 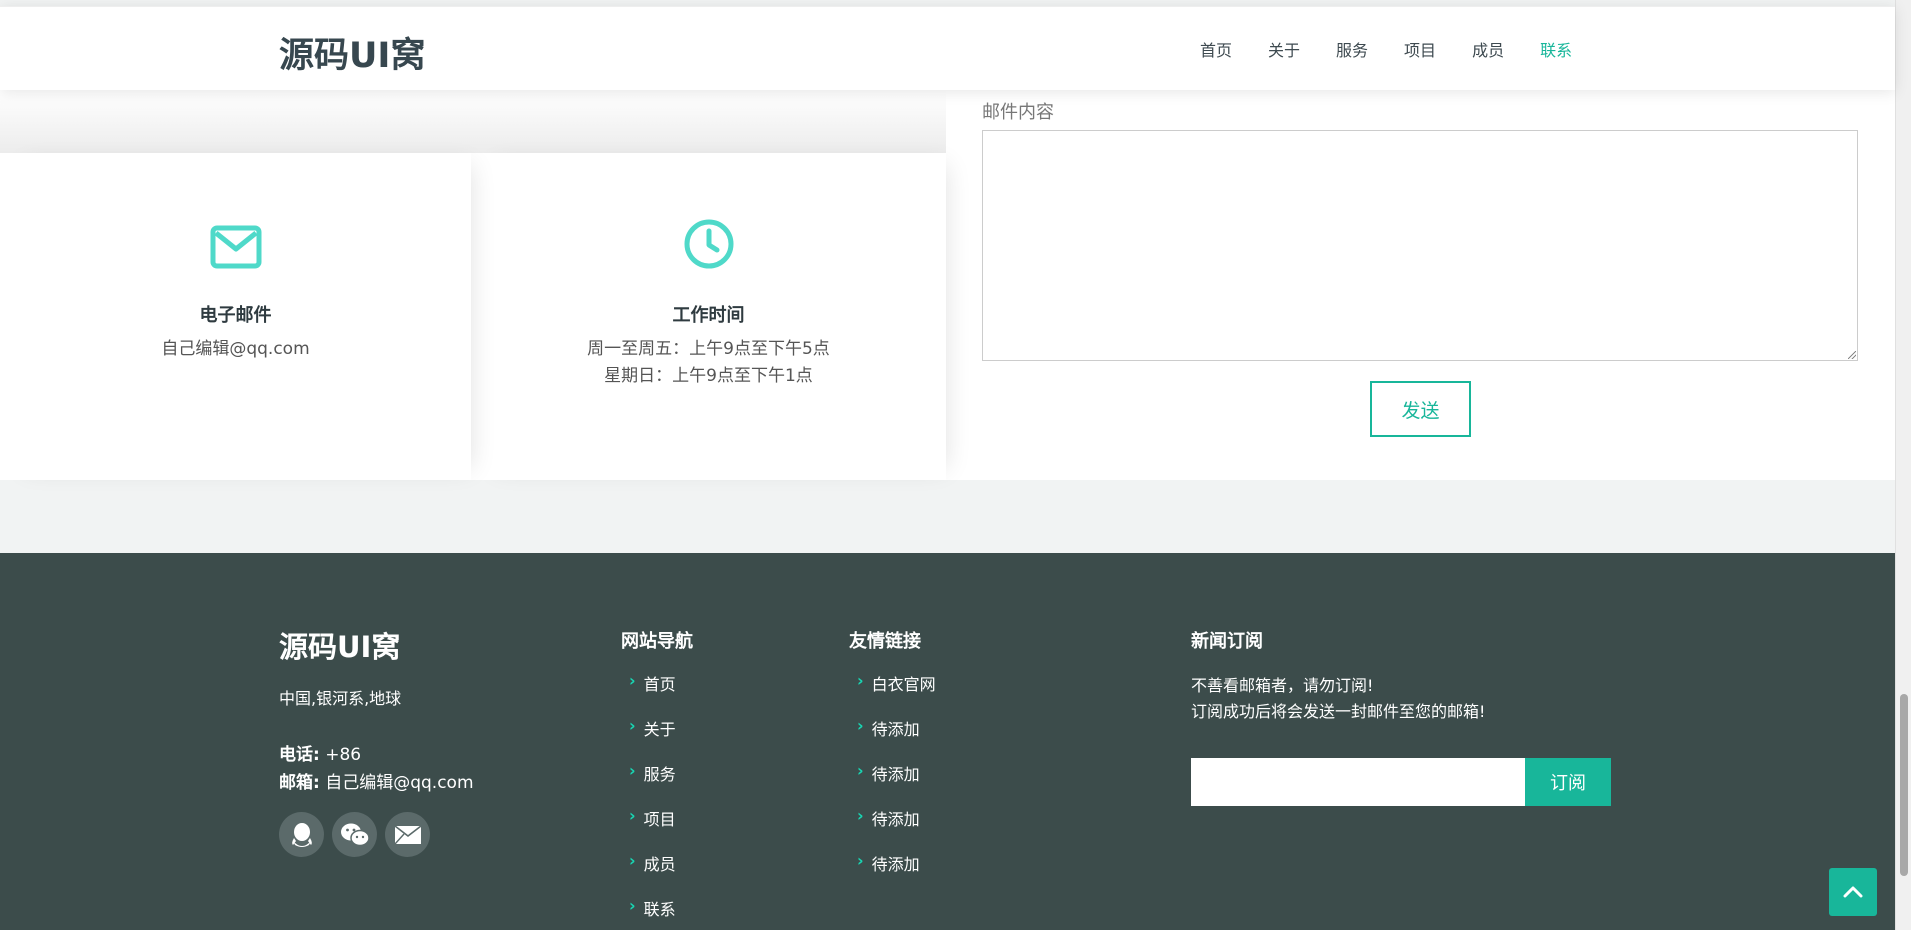 What do you see at coordinates (709, 246) in the screenshot?
I see `clock-icon` at bounding box center [709, 246].